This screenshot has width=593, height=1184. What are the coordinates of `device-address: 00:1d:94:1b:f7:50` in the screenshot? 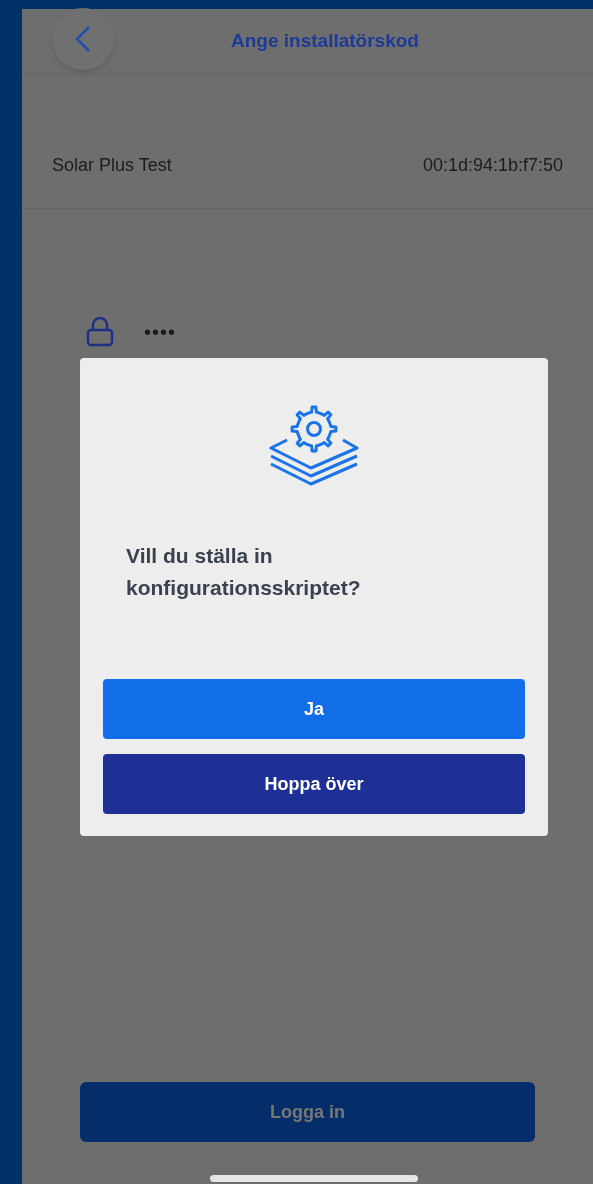 It's located at (492, 165).